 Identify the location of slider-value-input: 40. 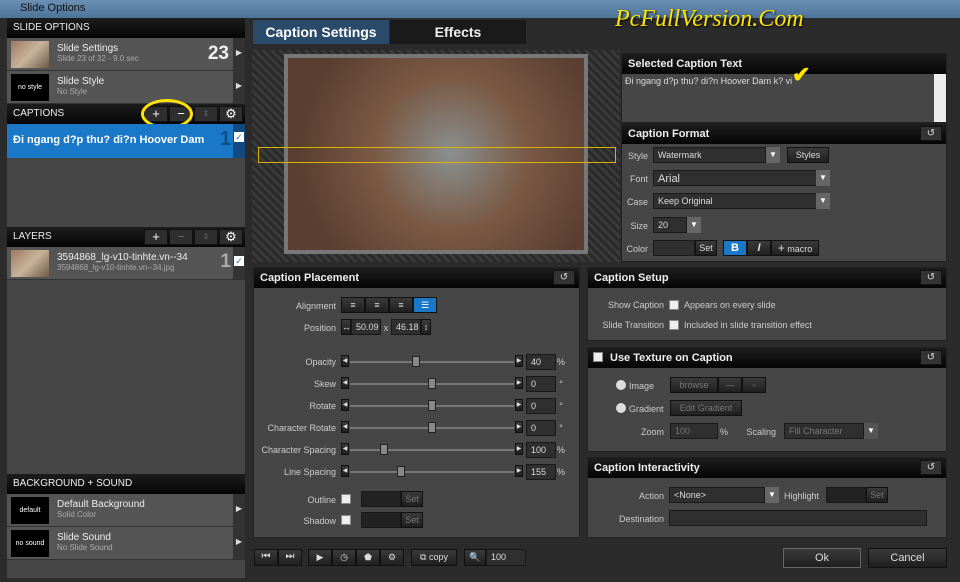
(541, 362).